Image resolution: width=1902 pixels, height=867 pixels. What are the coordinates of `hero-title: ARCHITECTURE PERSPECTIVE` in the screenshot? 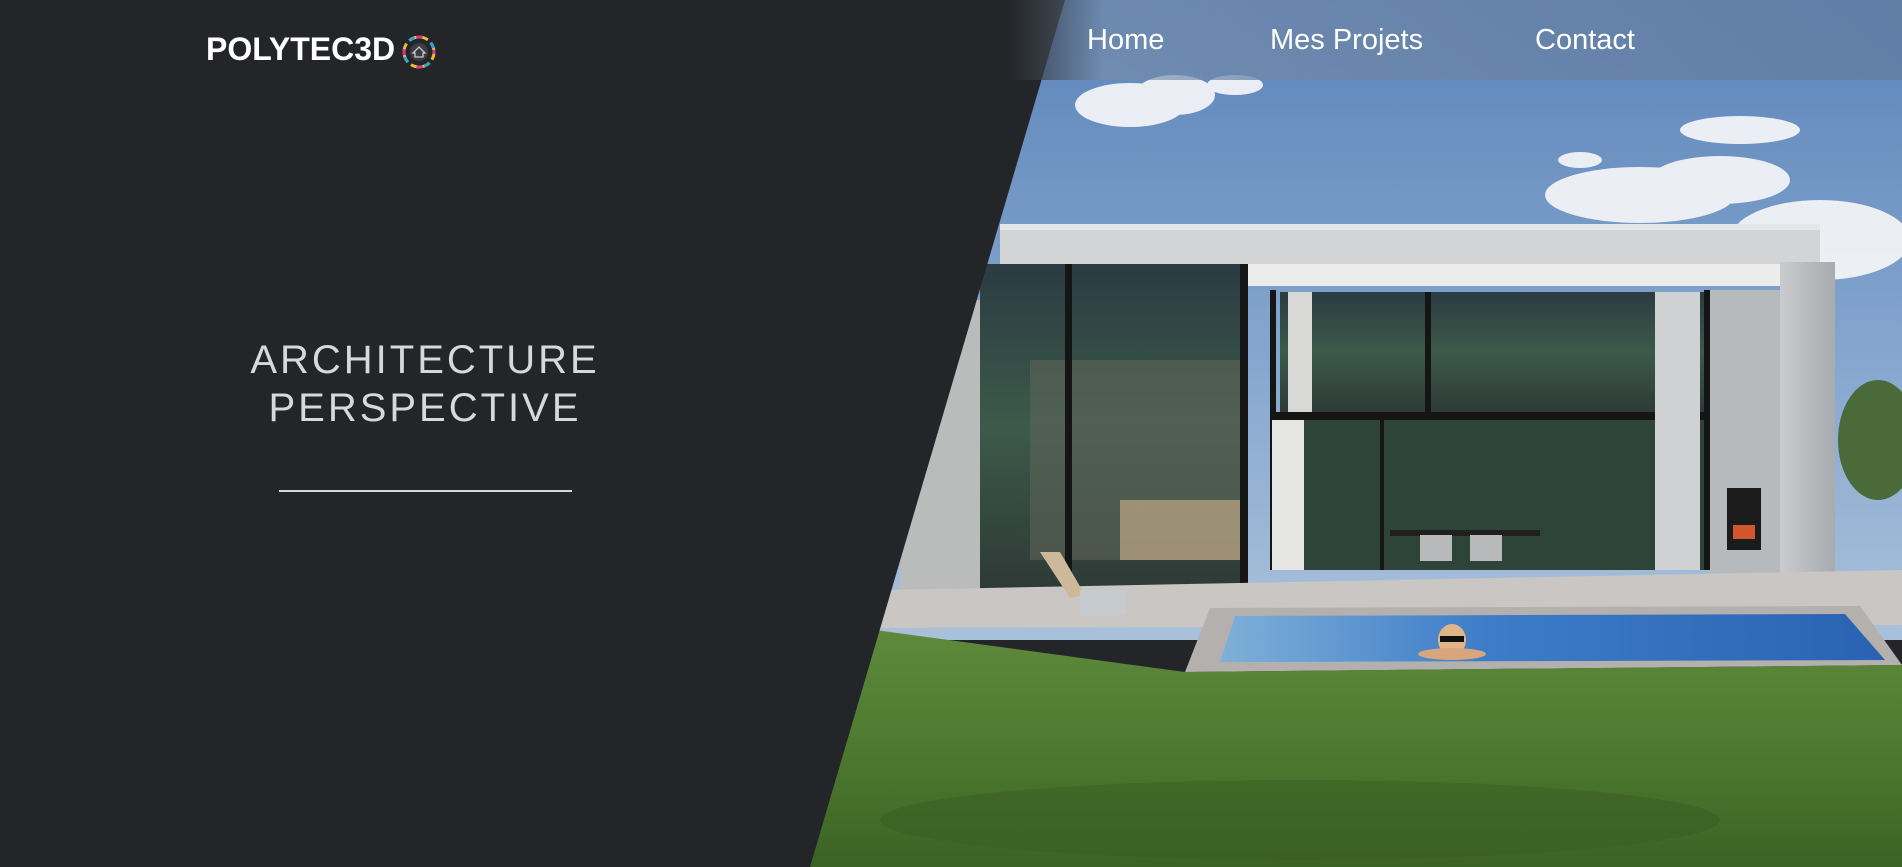 It's located at (425, 384).